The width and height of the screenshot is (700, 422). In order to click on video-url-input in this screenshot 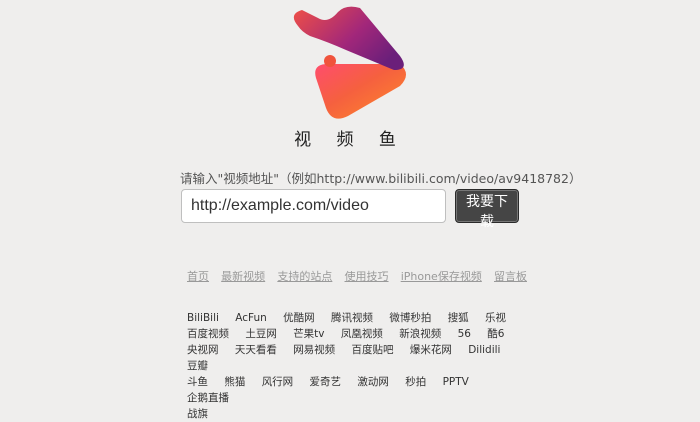, I will do `click(313, 206)`.